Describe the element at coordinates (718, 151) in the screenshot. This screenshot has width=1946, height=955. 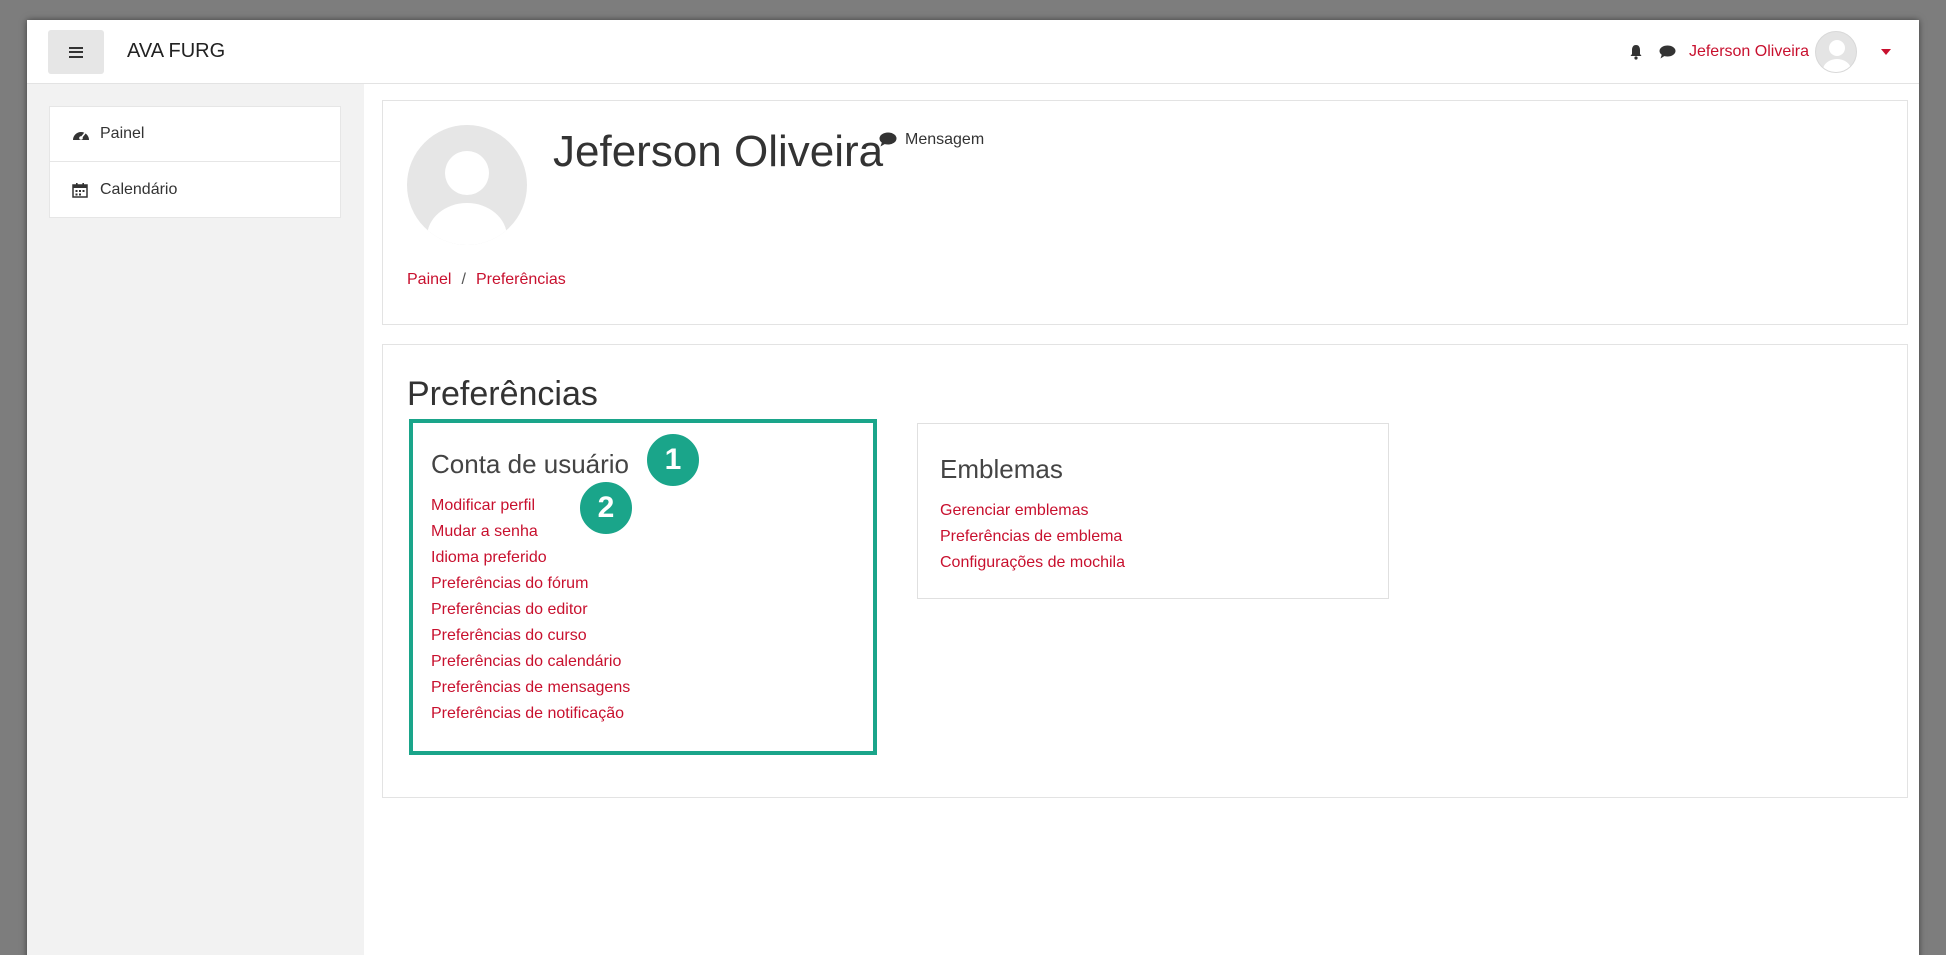
I see `profile-name: Jeferson Oliveira` at that location.